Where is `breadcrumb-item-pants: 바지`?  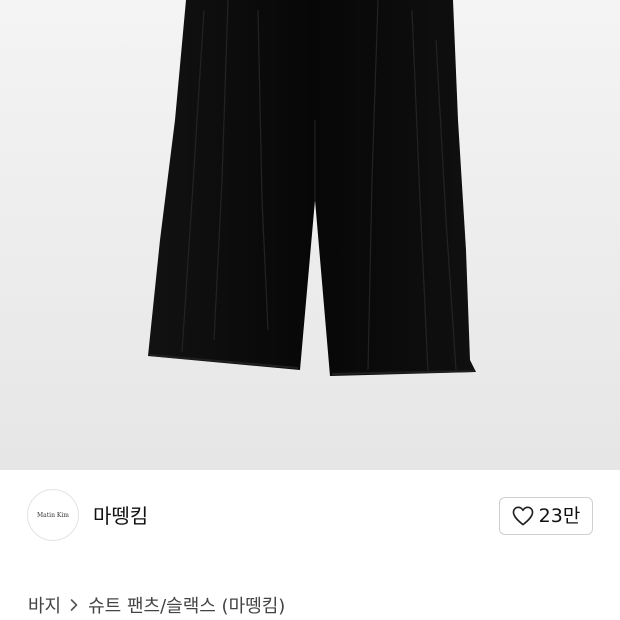 breadcrumb-item-pants: 바지 is located at coordinates (44, 605).